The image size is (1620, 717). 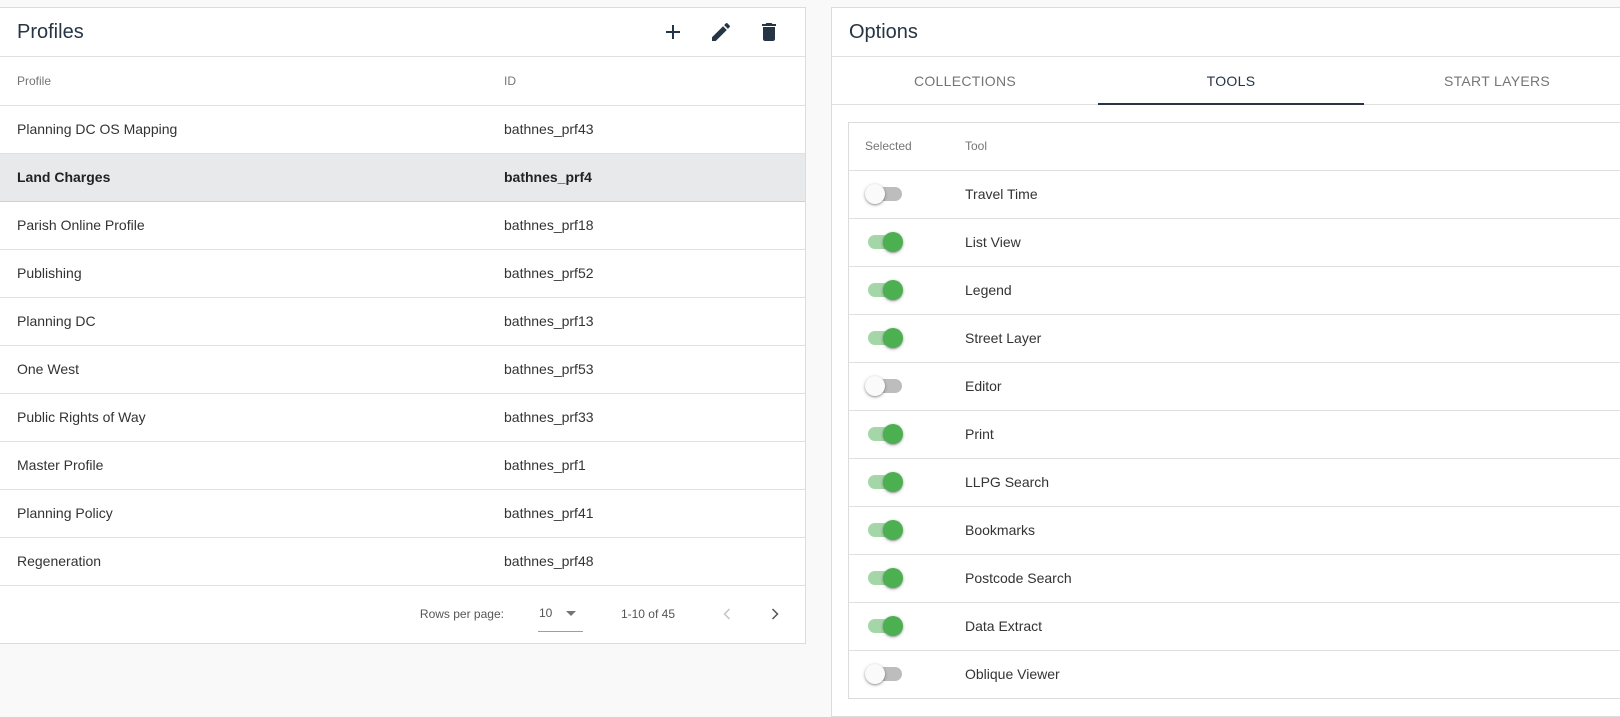 I want to click on tab-collections: COLLECTIONS, so click(x=965, y=80).